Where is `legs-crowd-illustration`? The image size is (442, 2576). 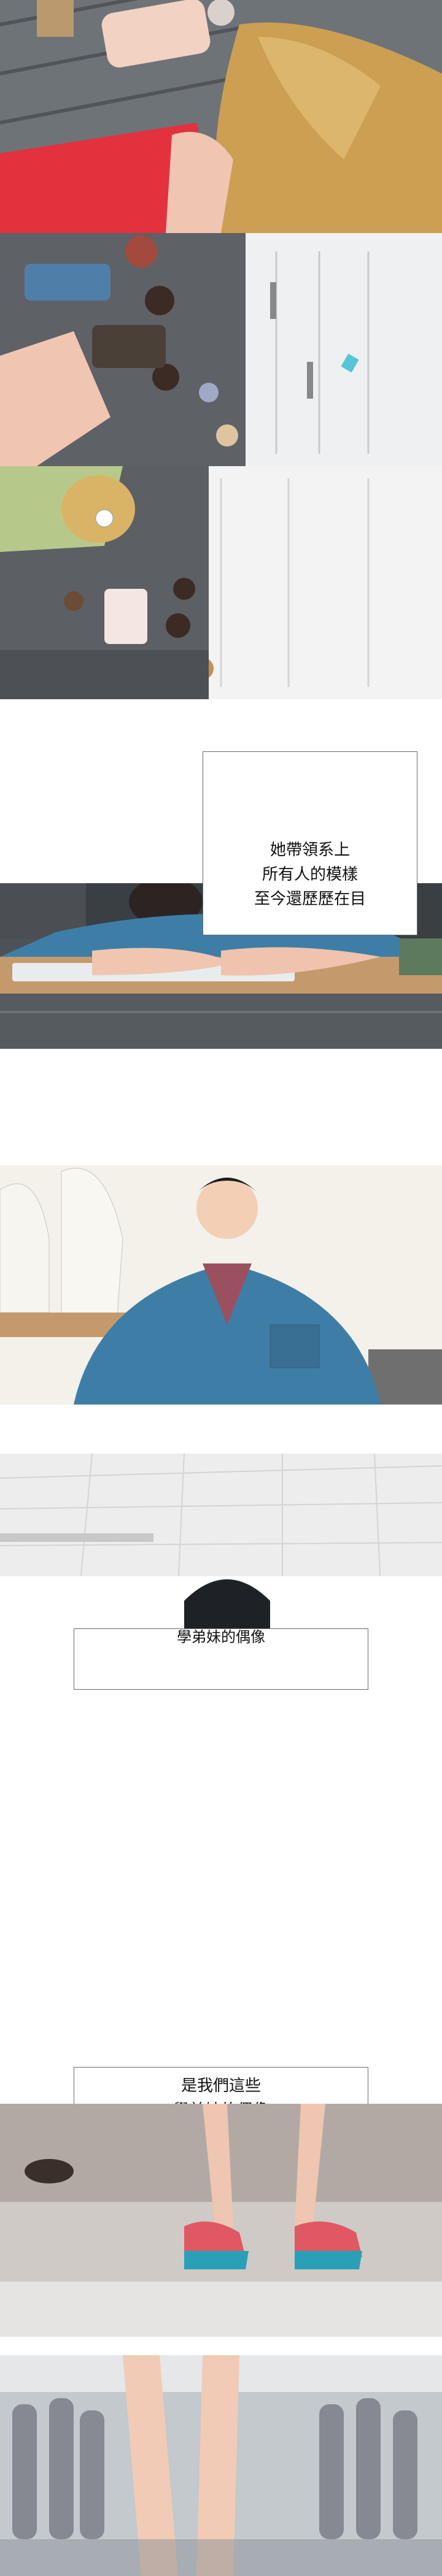 legs-crowd-illustration is located at coordinates (221, 2465).